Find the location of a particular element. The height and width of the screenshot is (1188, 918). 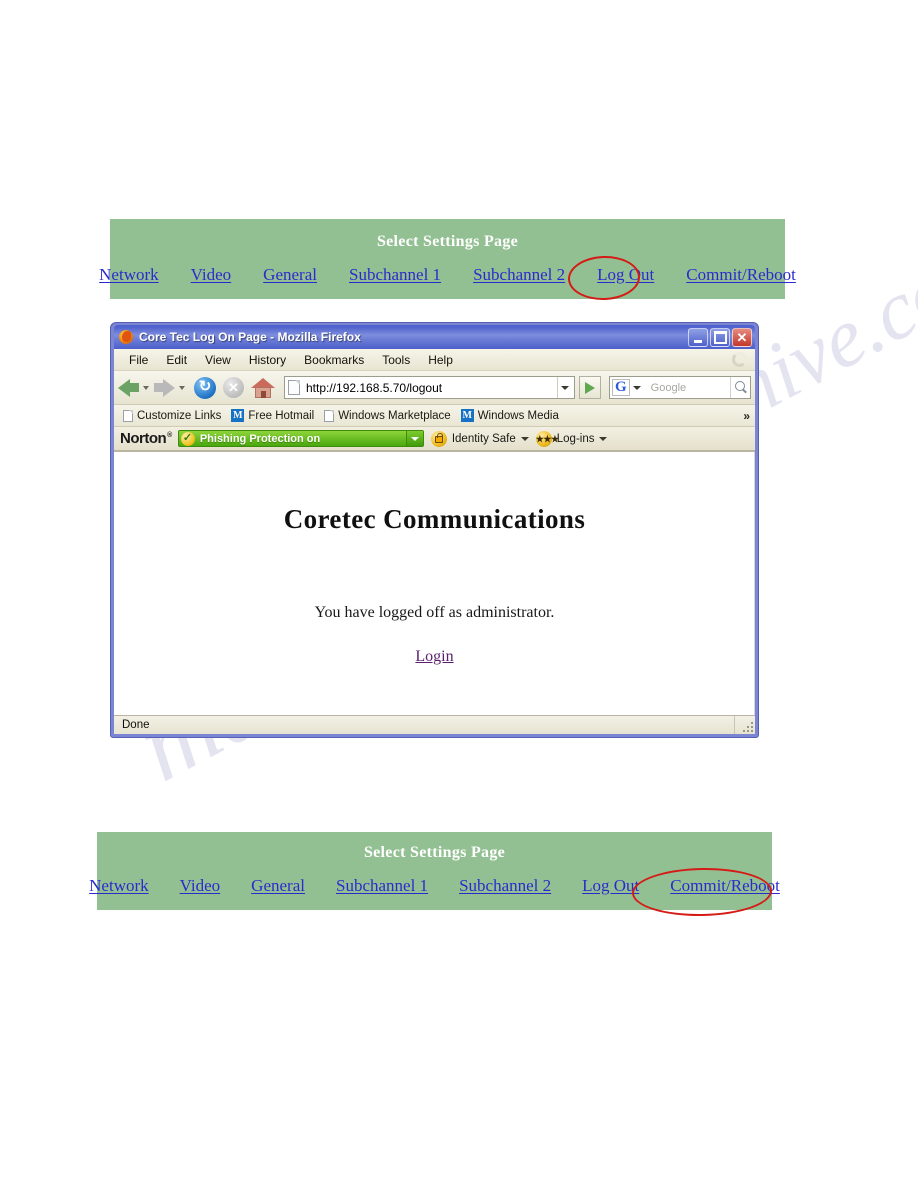

bookmark-windows-media: M Windows Media is located at coordinates (510, 415).